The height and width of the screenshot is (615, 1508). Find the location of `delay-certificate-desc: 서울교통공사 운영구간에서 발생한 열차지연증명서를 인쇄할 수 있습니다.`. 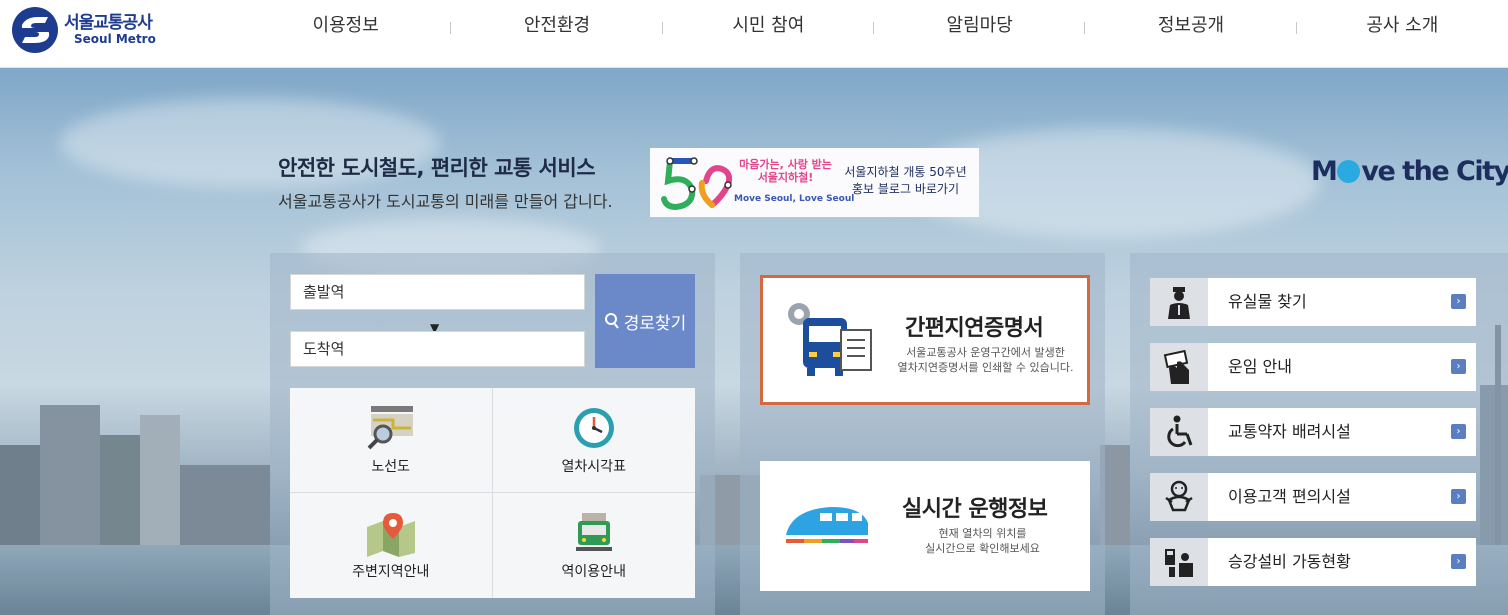

delay-certificate-desc: 서울교통공사 운영구간에서 발생한 열차지연증명서를 인쇄할 수 있습니다. is located at coordinates (985, 361).